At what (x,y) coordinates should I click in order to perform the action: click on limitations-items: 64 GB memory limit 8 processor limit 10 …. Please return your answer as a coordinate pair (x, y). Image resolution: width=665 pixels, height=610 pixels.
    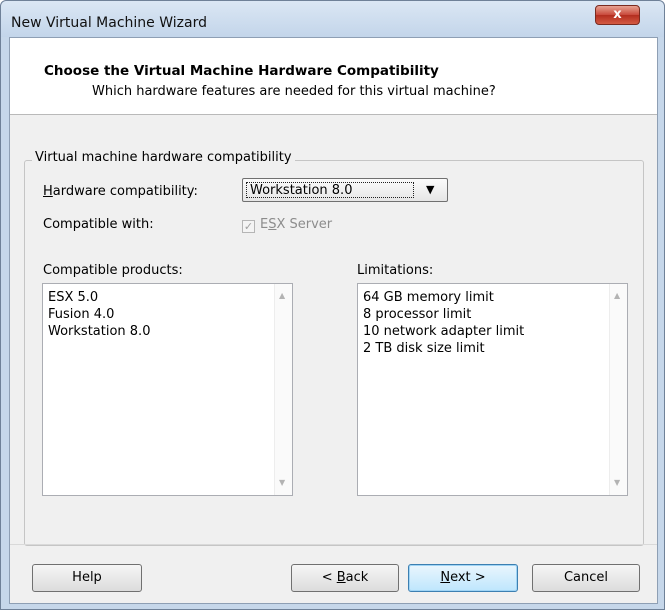
    Looking at the image, I should click on (443, 323).